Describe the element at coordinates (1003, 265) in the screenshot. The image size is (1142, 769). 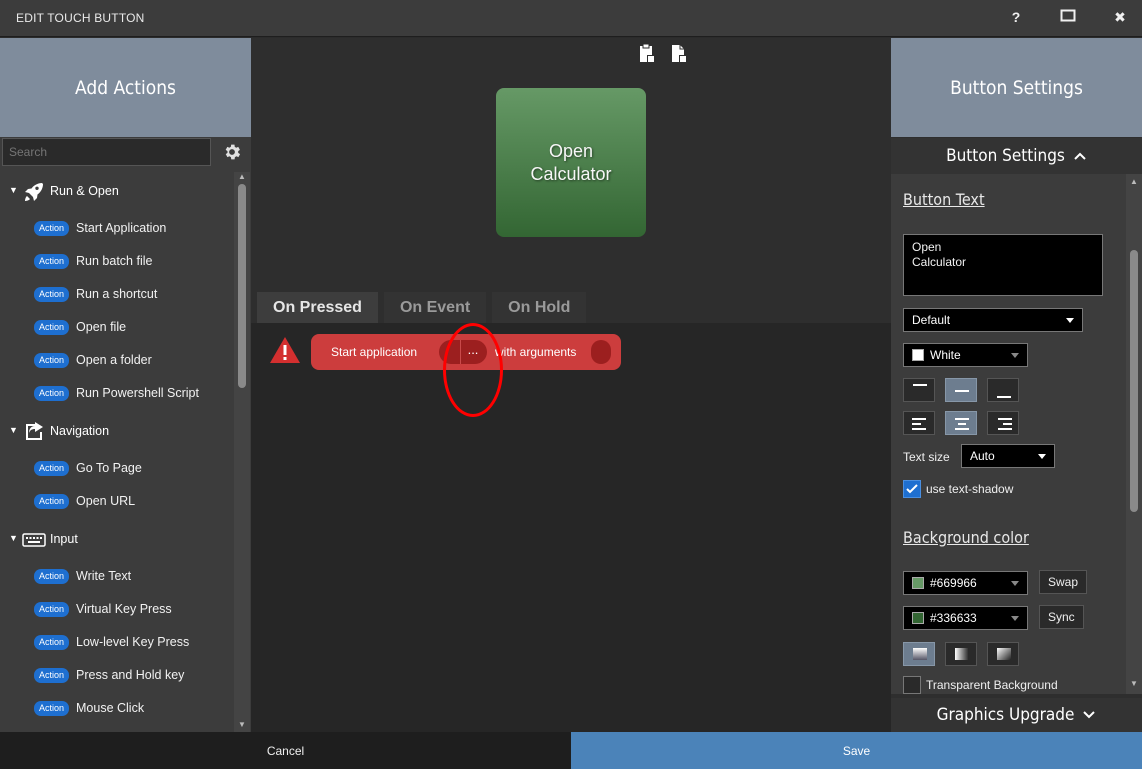
I see `button-text-input: Open Calculator` at that location.